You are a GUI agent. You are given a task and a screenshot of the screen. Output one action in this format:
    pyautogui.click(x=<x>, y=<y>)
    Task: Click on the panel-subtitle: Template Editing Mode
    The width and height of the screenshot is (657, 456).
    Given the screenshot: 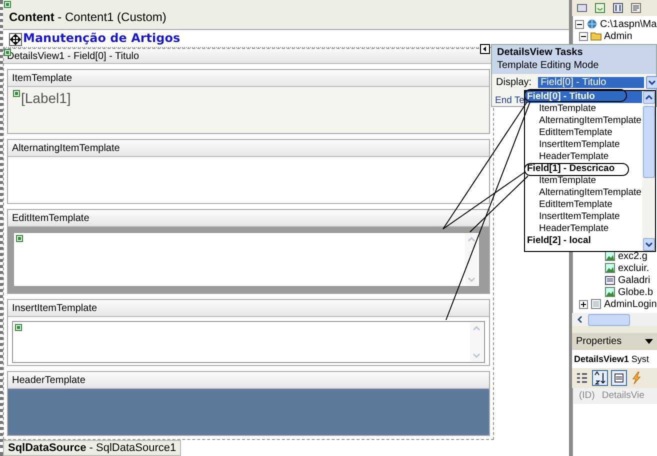 What is the action you would take?
    pyautogui.click(x=548, y=65)
    